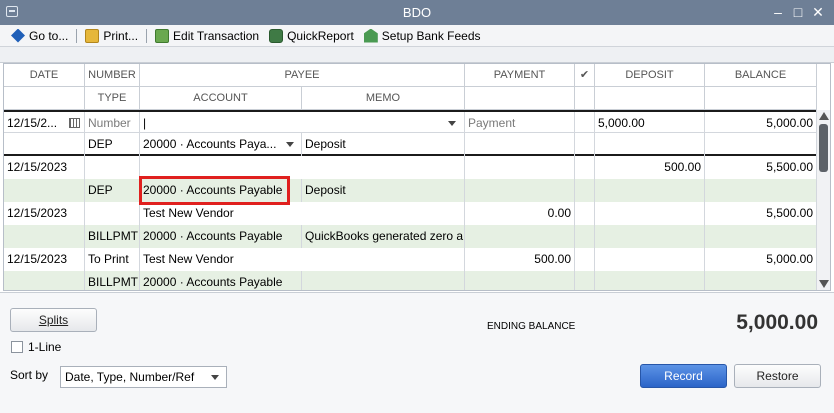  What do you see at coordinates (45, 347) in the screenshot?
I see `one-line-label: 1-Line` at bounding box center [45, 347].